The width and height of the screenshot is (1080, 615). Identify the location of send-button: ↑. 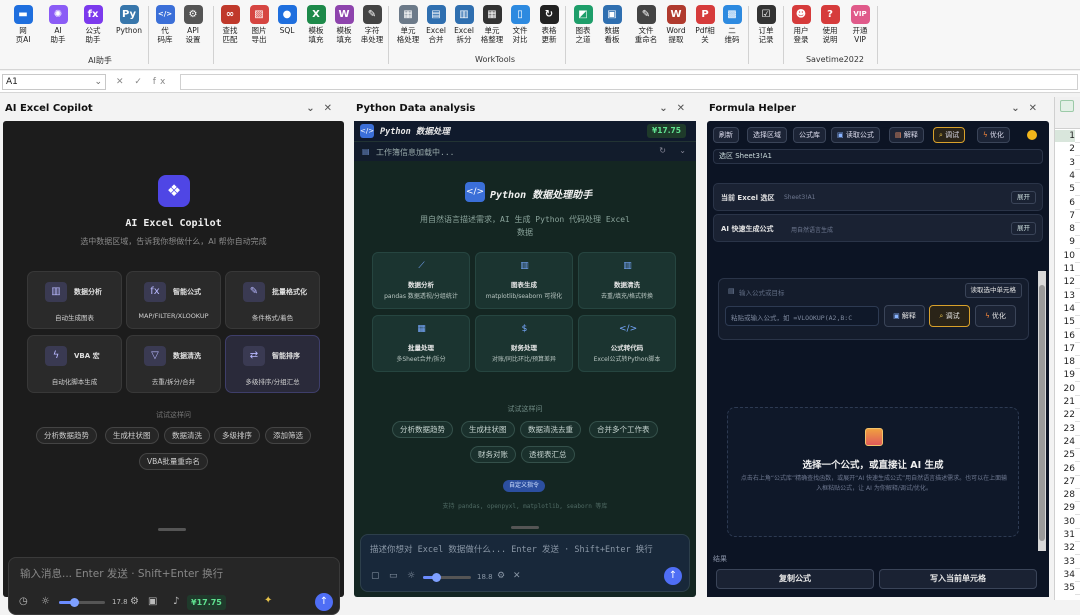
(673, 576).